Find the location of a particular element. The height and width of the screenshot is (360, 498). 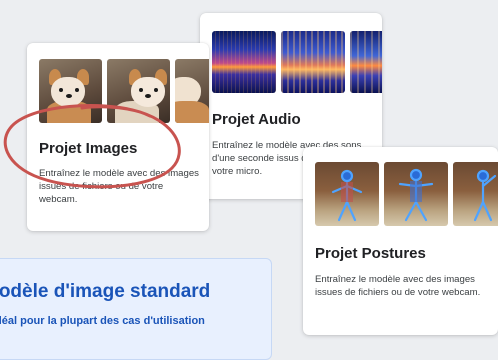

pose-thumbnails is located at coordinates (406, 194).